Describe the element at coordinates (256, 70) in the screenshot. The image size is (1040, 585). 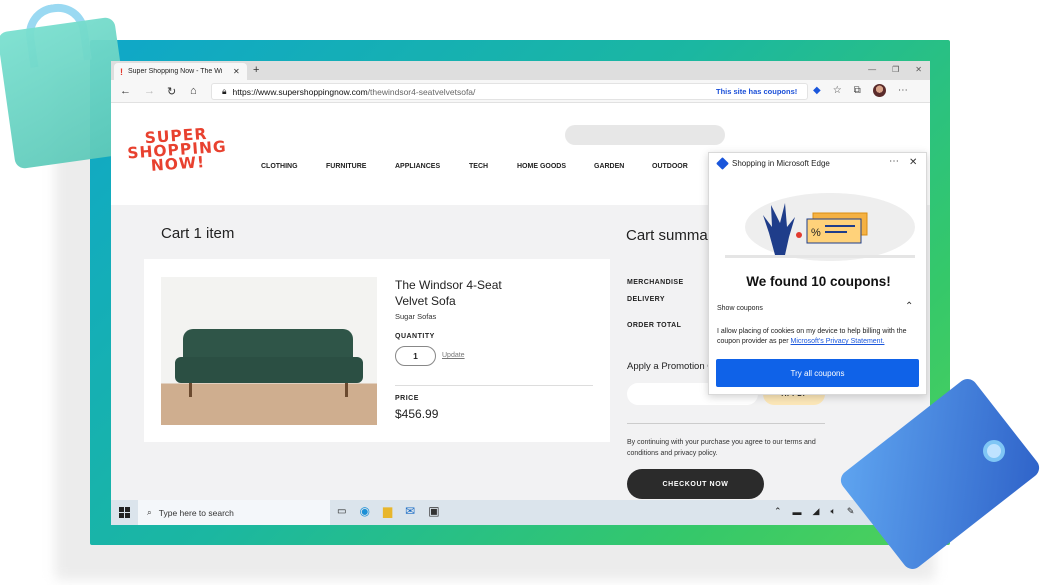
I see `new-tab-button: +` at that location.